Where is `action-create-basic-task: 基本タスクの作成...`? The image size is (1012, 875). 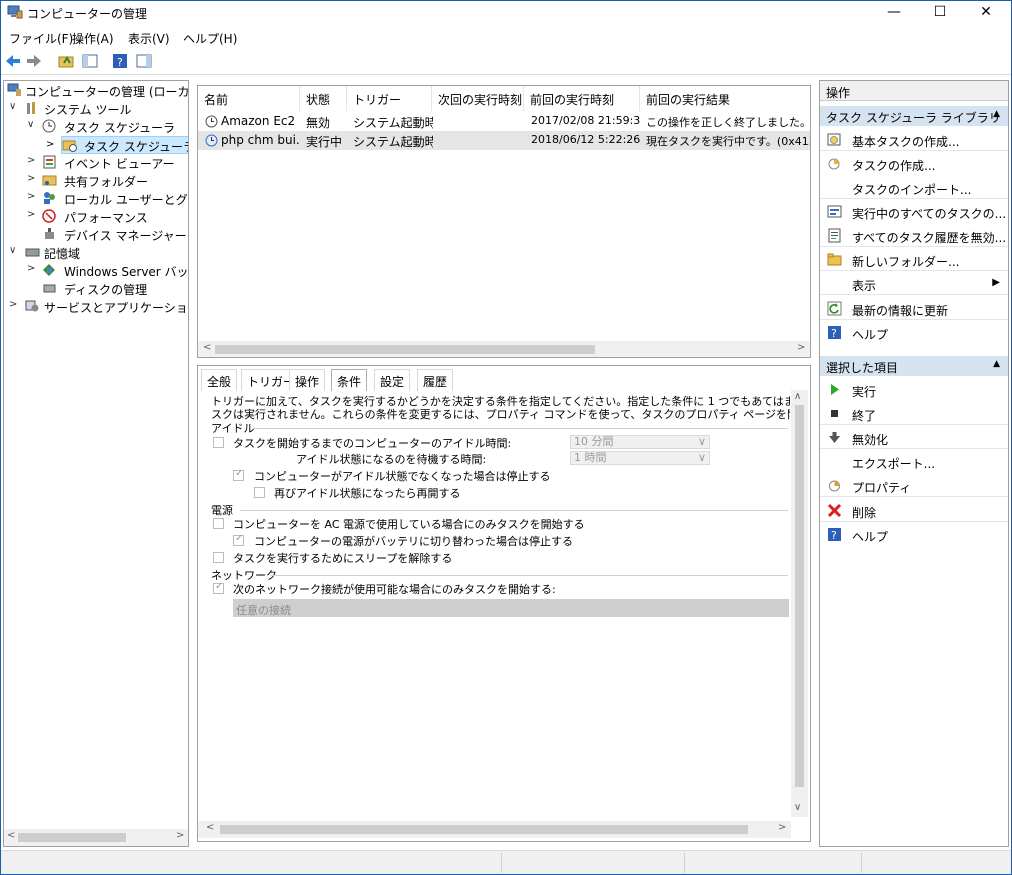
action-create-basic-task: 基本タスクの作成... is located at coordinates (914, 140).